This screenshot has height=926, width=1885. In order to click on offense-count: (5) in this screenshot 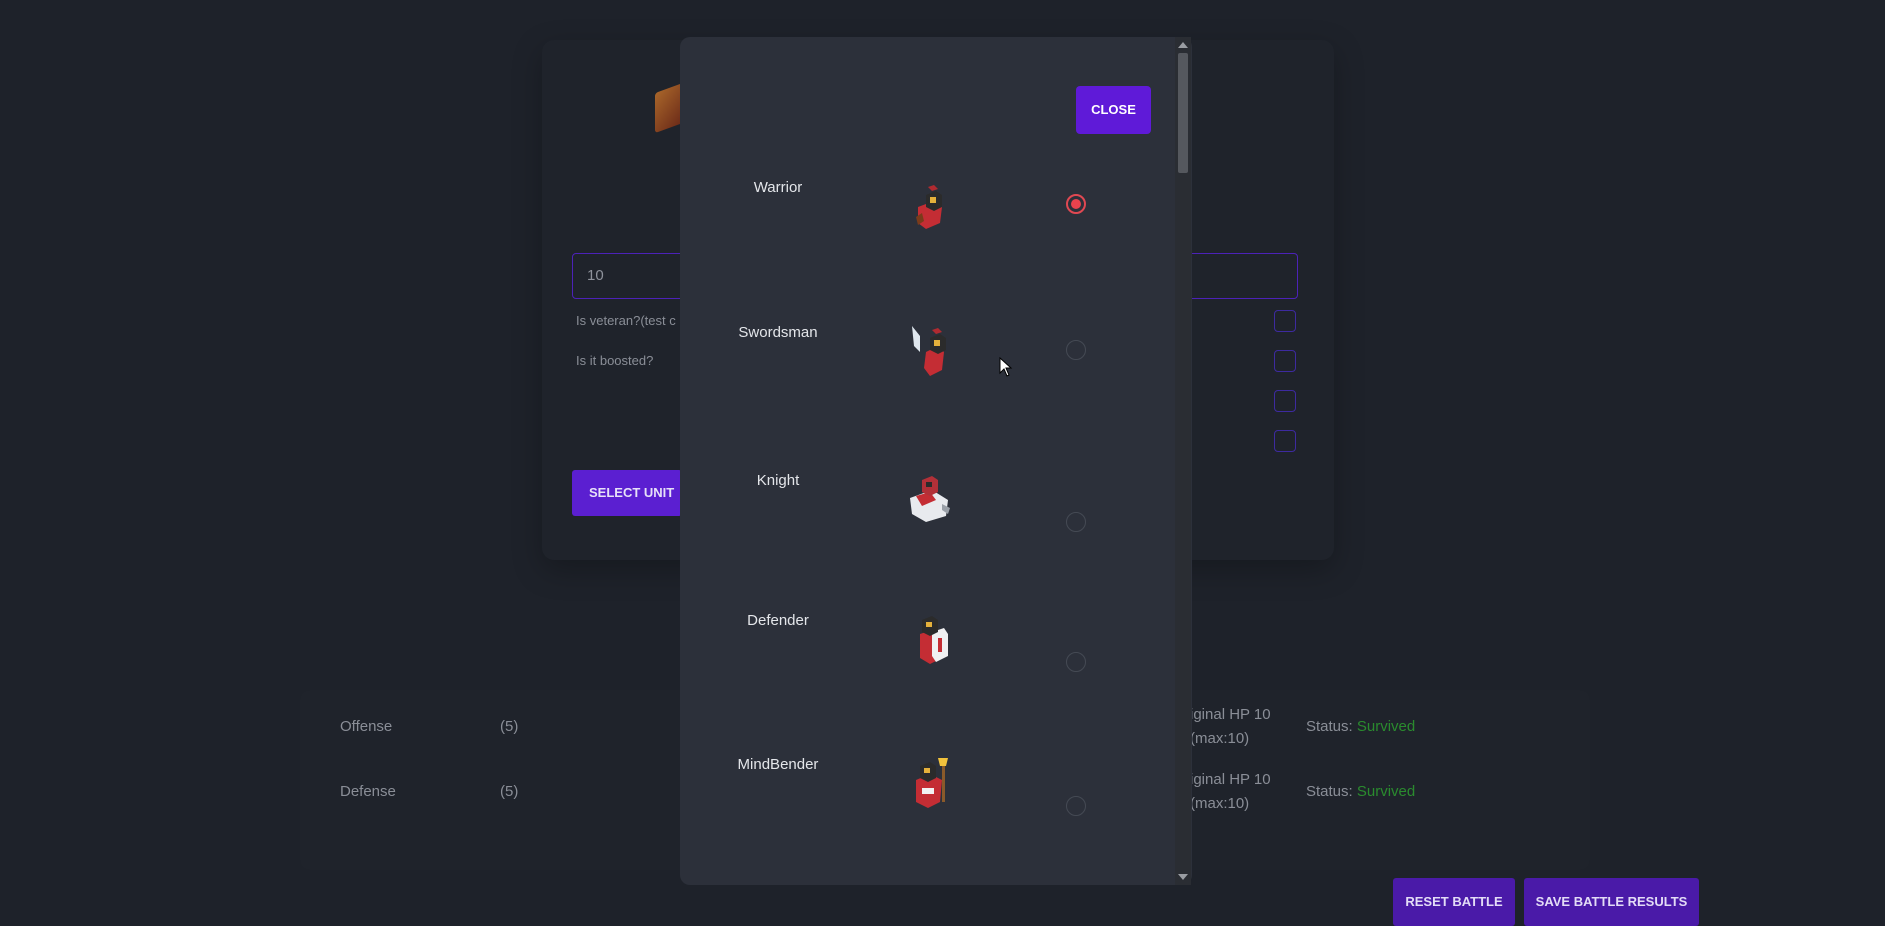, I will do `click(509, 726)`.